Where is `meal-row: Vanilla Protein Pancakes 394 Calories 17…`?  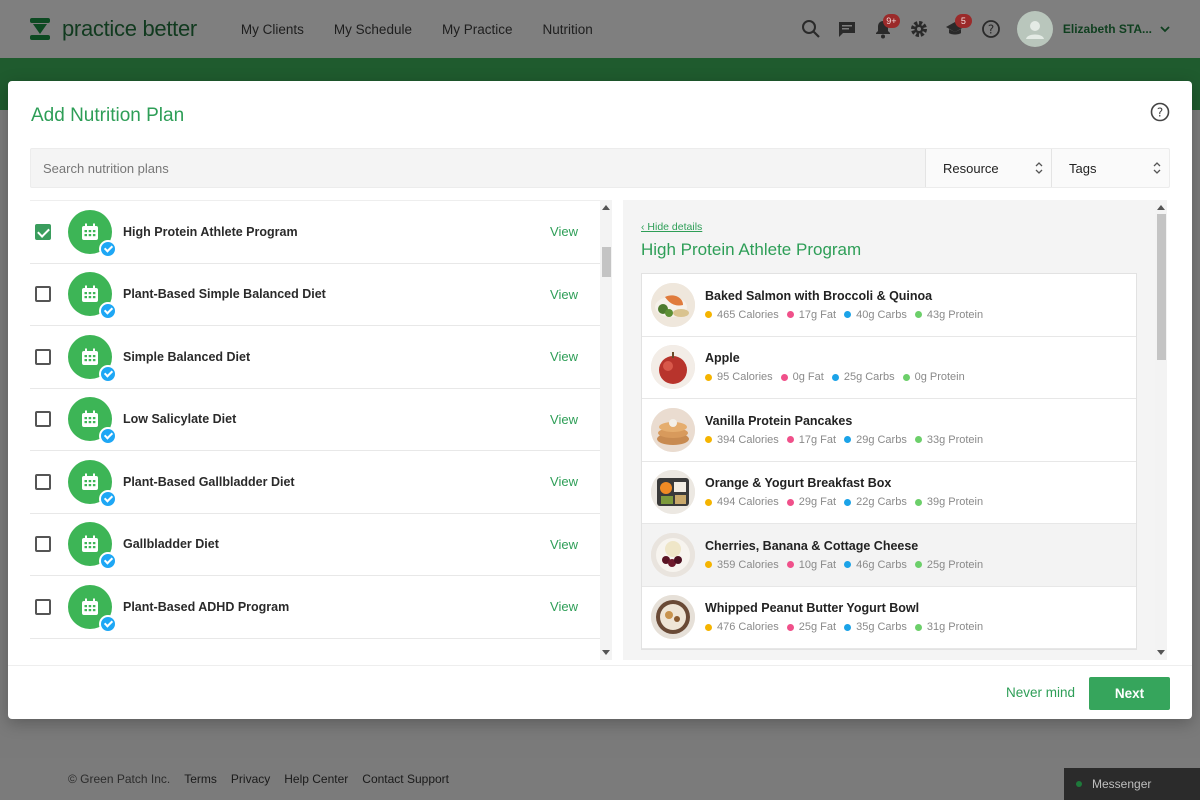
meal-row: Vanilla Protein Pancakes 394 Calories 17… is located at coordinates (889, 430).